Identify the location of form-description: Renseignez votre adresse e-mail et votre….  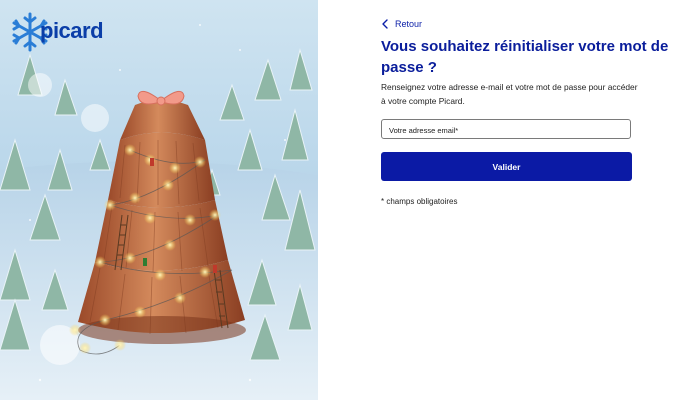
(509, 94).